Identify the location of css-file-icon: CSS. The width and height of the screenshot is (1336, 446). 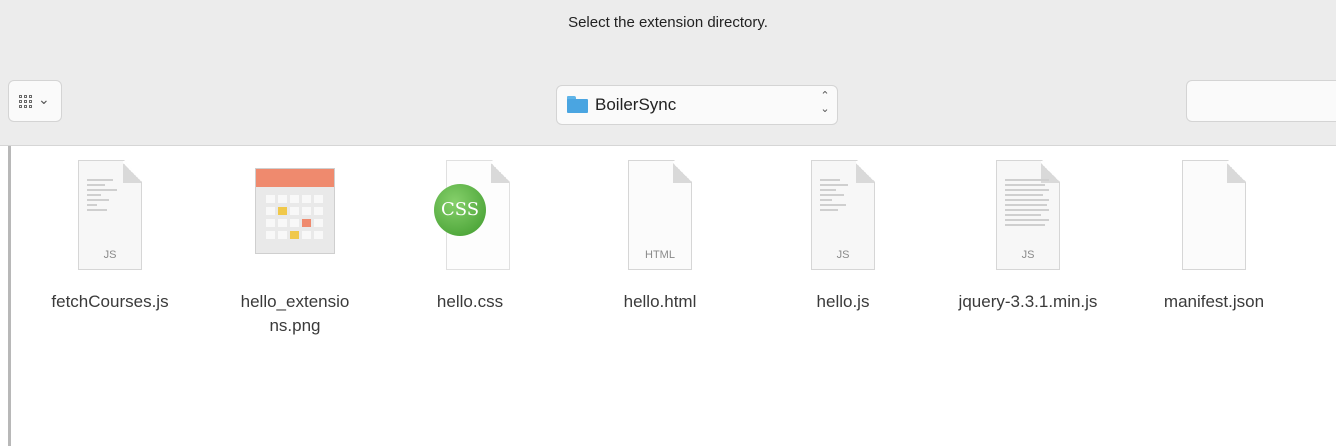
(470, 215).